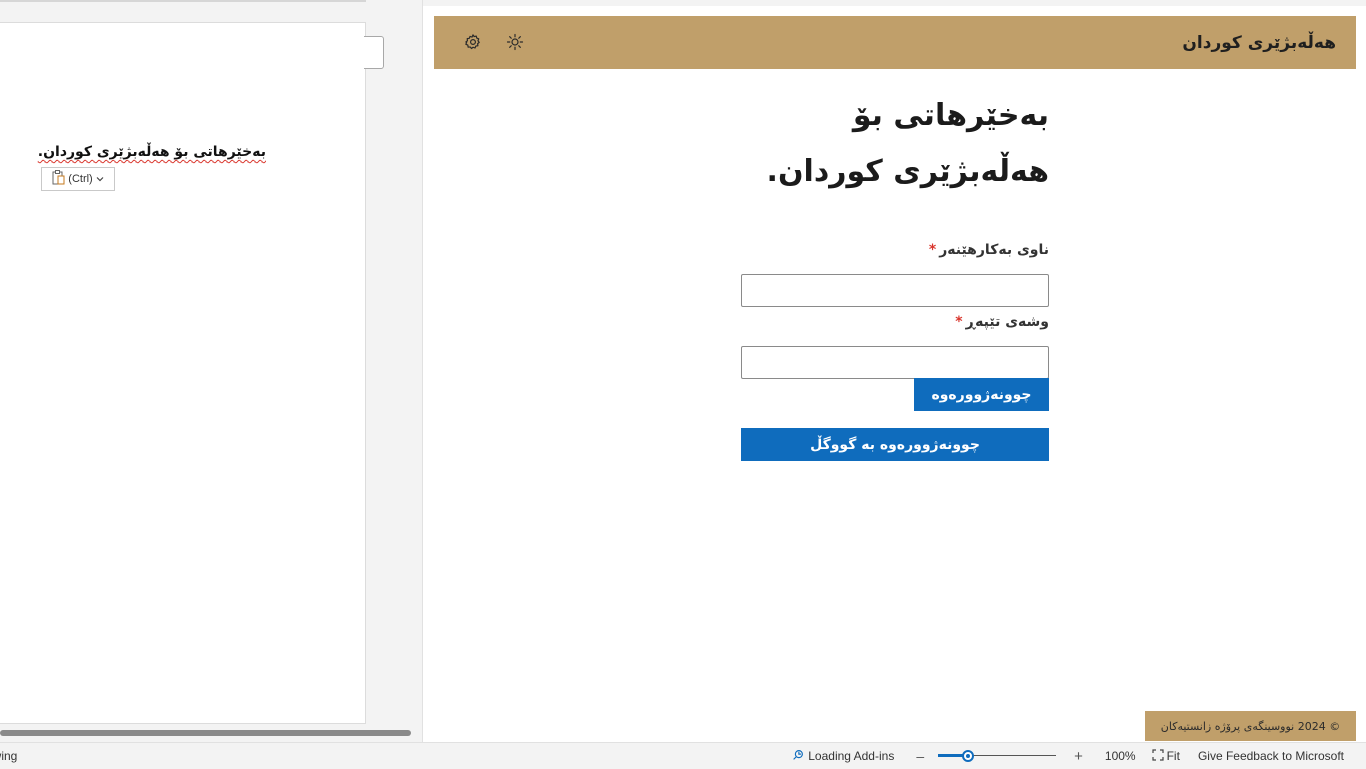 The height and width of the screenshot is (769, 1366). I want to click on username-label-text: ناوی بەکارهێنەر, so click(994, 250).